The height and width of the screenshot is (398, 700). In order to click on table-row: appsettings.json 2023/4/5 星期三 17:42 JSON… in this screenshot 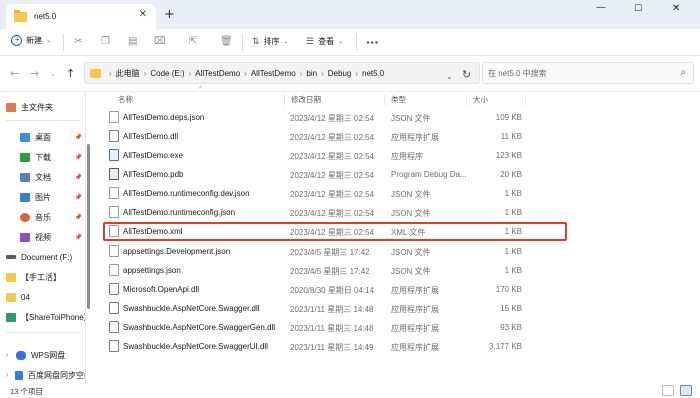, I will do `click(335, 270)`.